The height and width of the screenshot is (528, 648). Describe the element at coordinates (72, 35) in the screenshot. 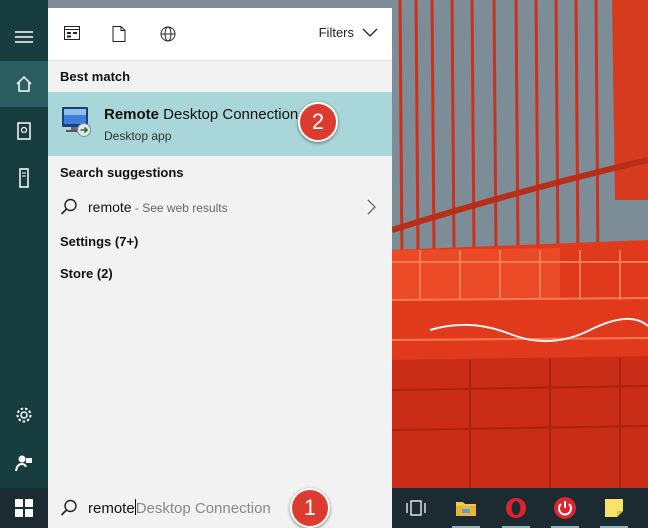

I see `apps-filter-icon` at that location.